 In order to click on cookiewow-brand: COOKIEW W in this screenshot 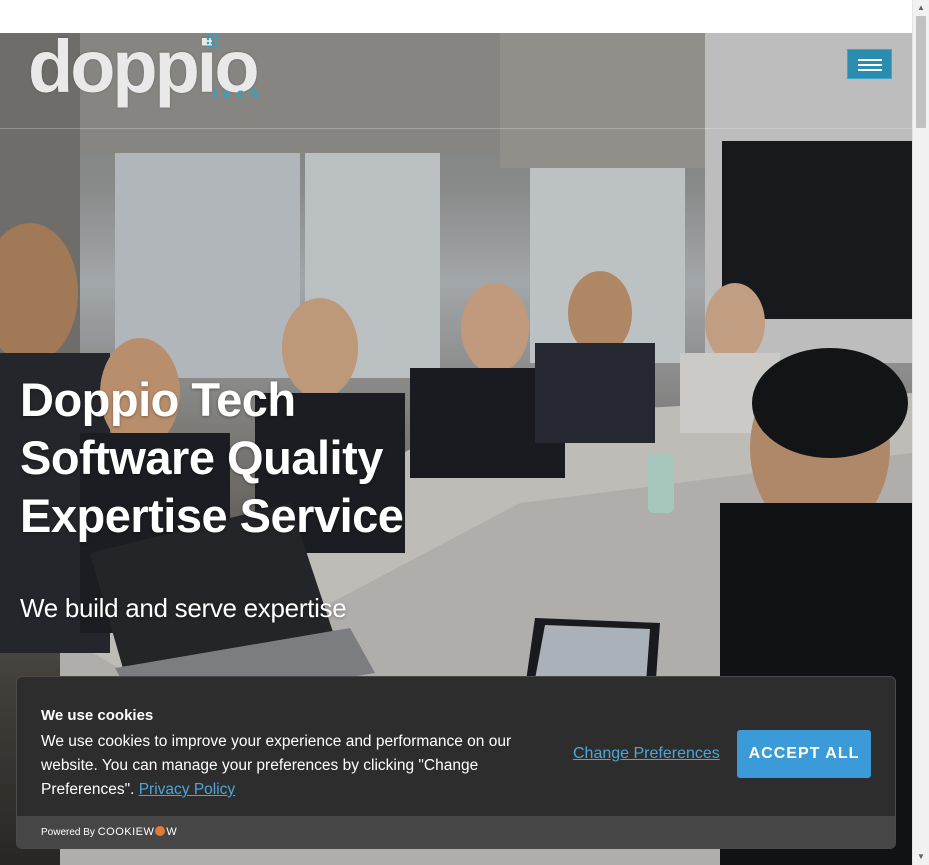, I will do `click(138, 832)`.